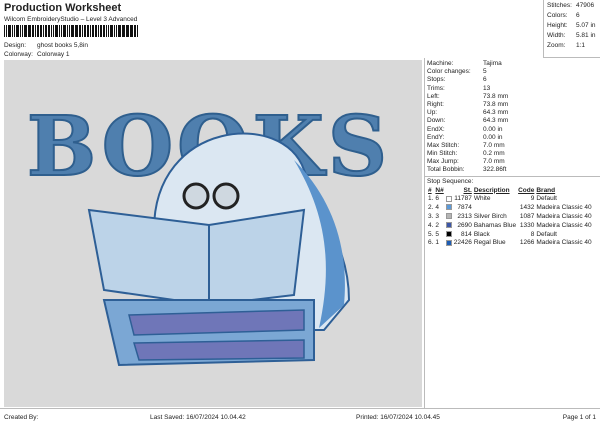 Image resolution: width=600 pixels, height=424 pixels. I want to click on info-row-value: 6, so click(485, 80).